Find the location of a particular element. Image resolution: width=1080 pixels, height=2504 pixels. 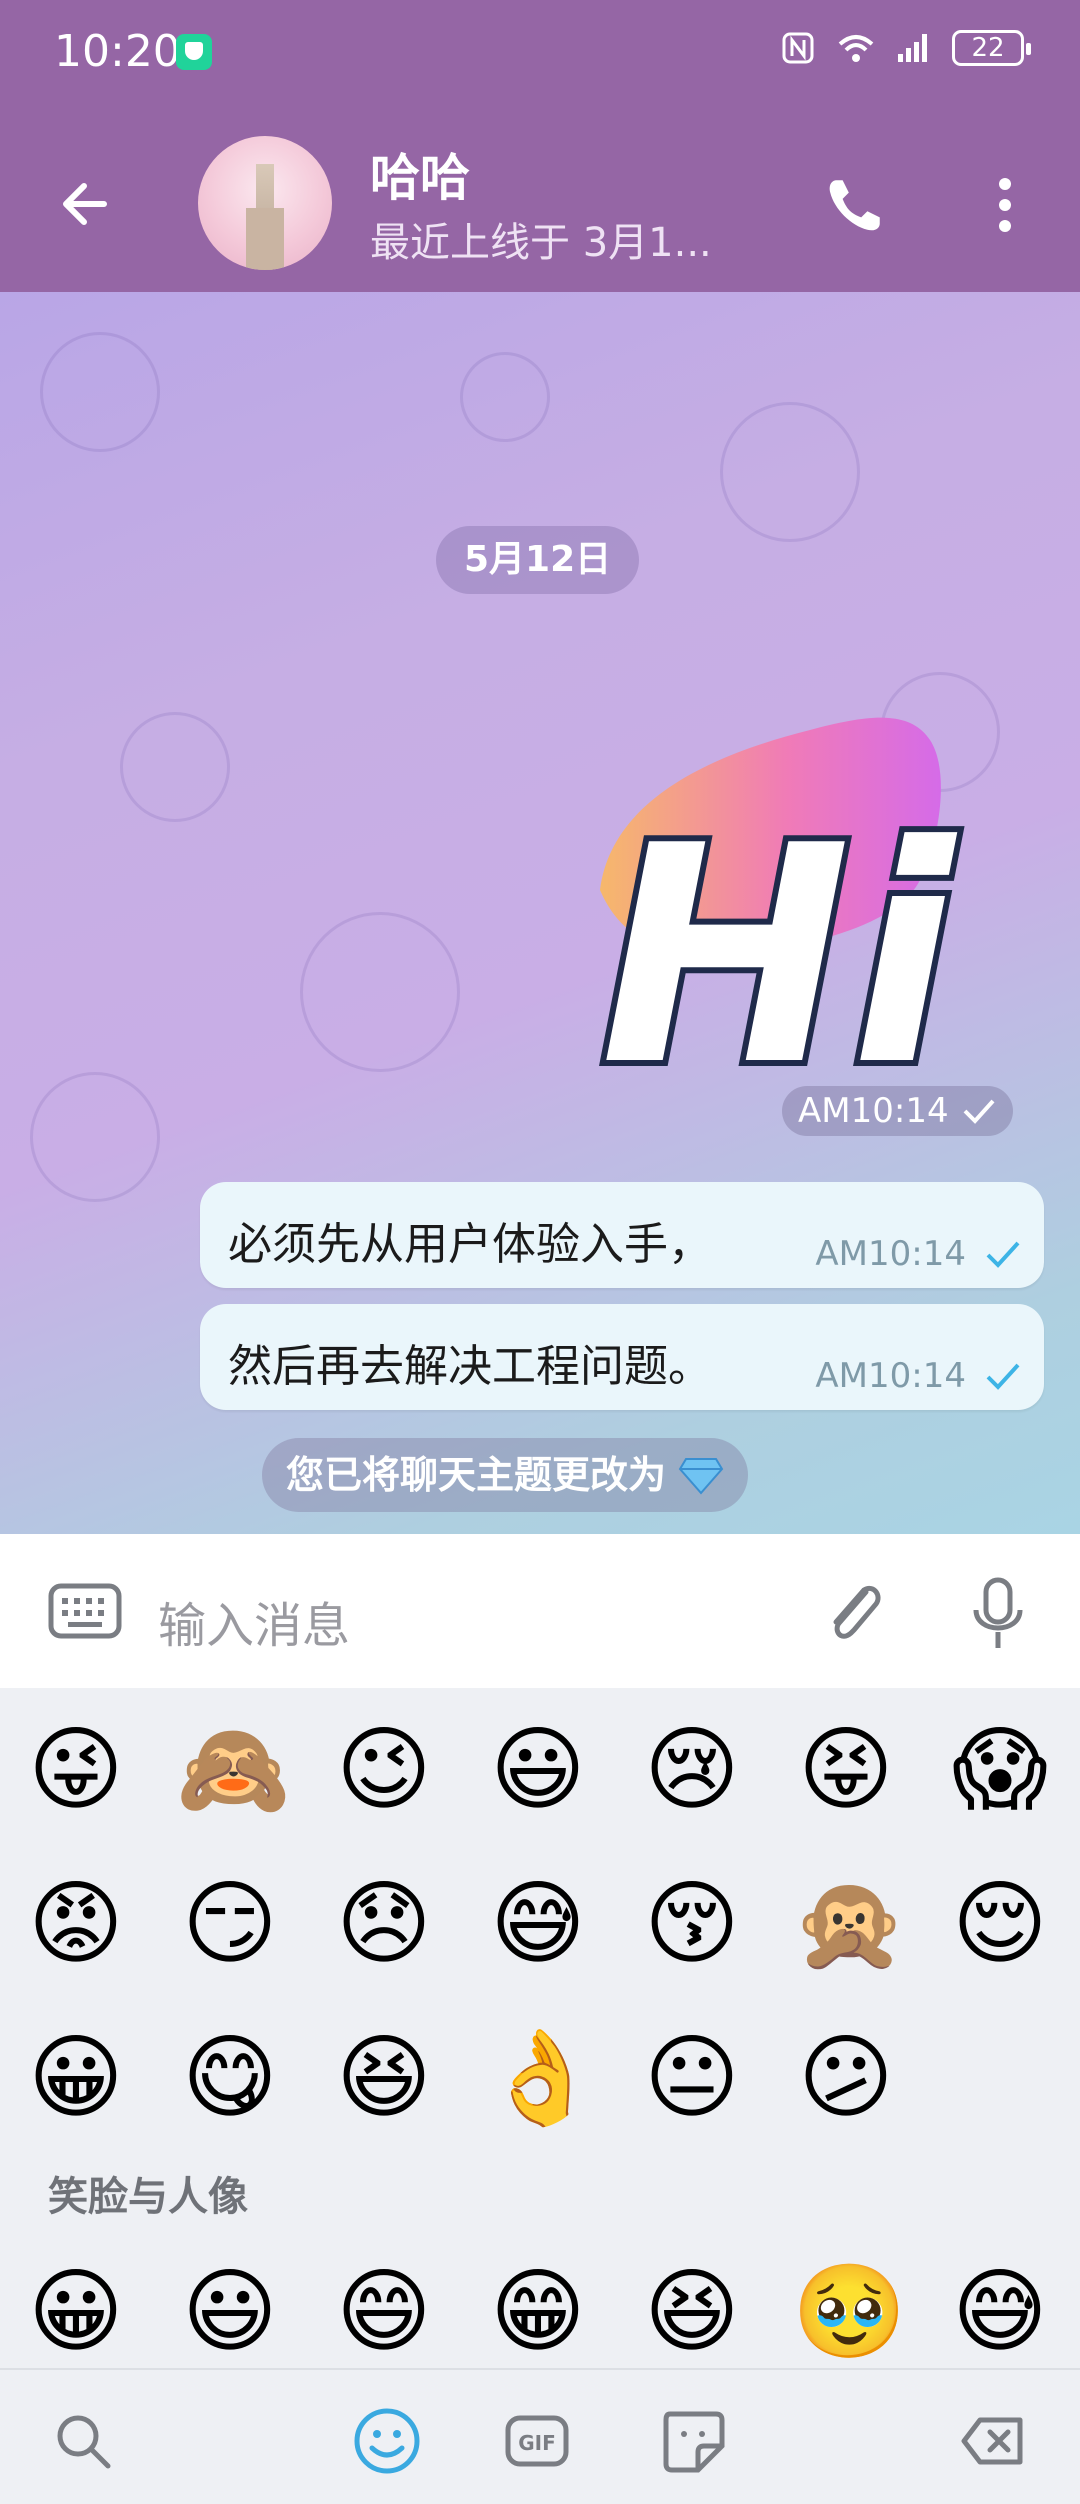

signal-icon is located at coordinates (912, 48).